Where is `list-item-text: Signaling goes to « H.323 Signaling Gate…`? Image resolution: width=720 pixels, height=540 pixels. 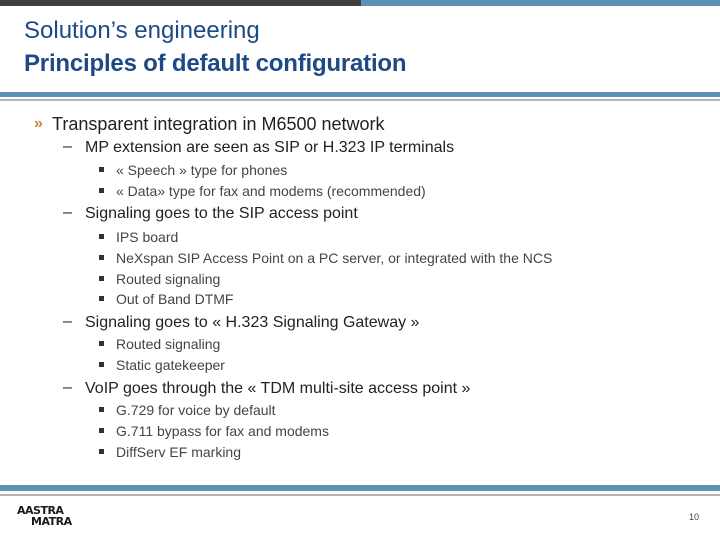 list-item-text: Signaling goes to « H.323 Signaling Gate… is located at coordinates (252, 322).